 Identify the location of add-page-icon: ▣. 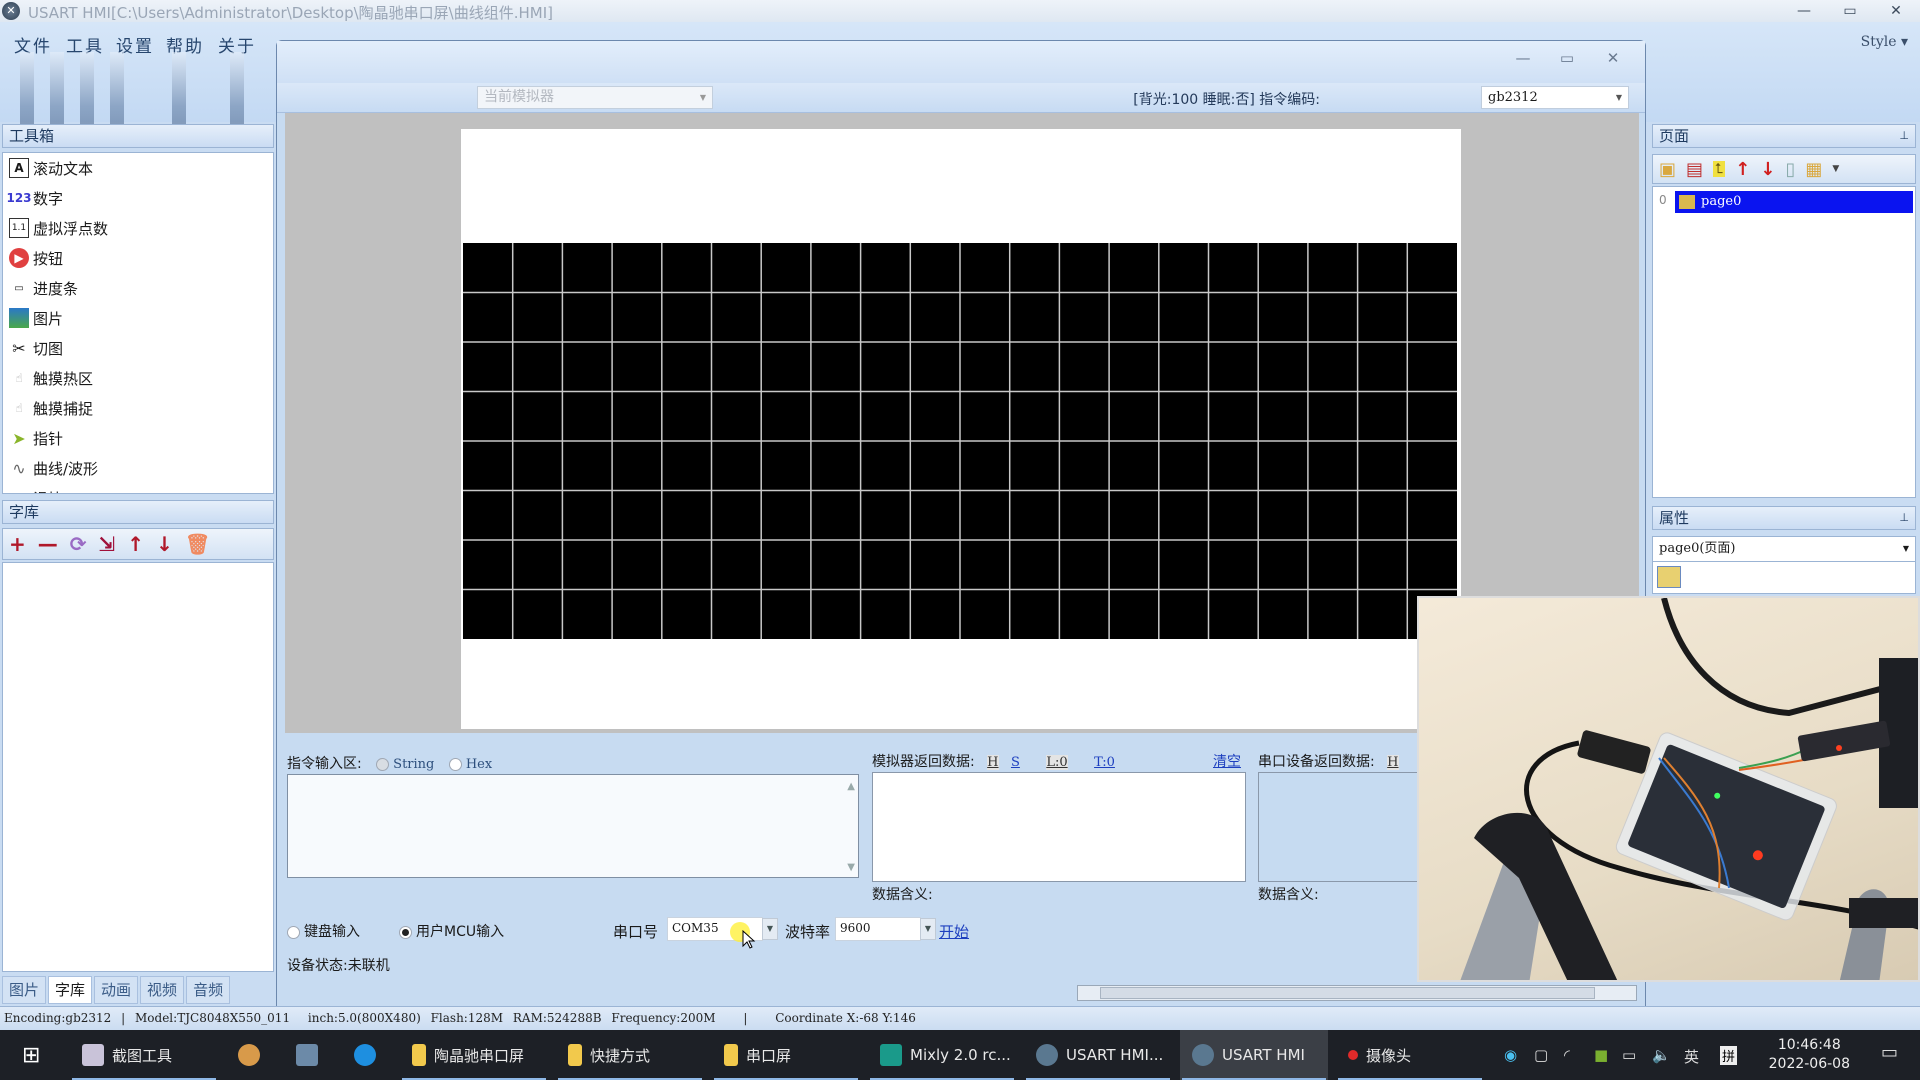
(1667, 169).